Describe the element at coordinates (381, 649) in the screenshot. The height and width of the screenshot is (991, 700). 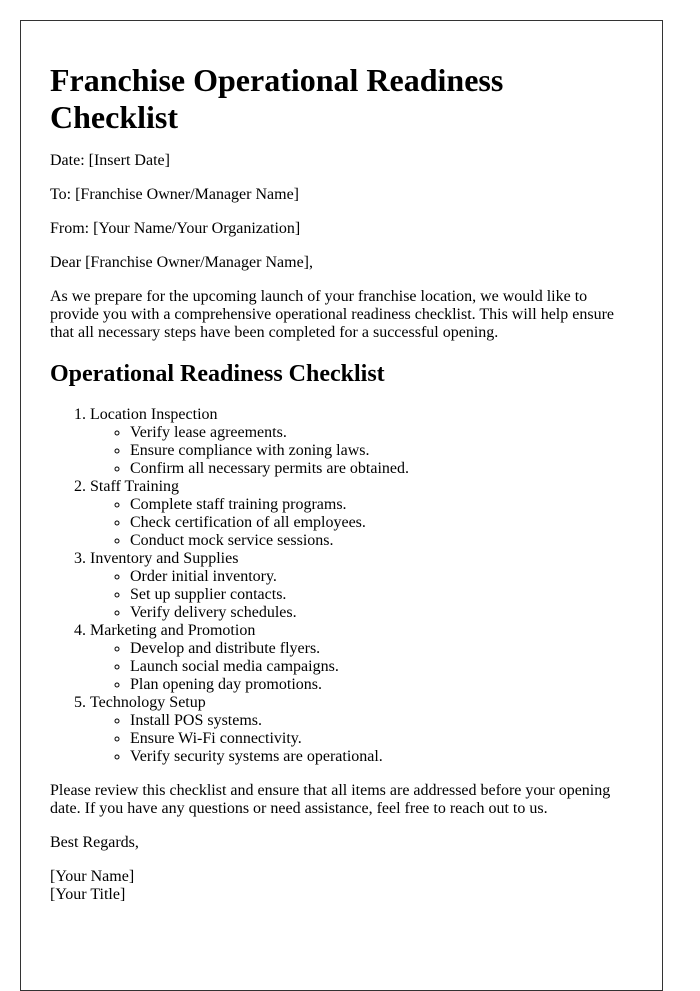
I see `checklist-item: Develop and distribute flyers.` at that location.